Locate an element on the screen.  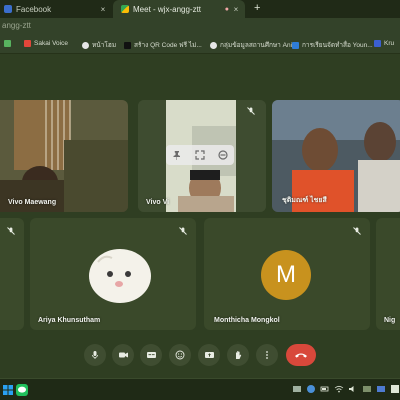
taskbar is located at coordinates (200, 389).